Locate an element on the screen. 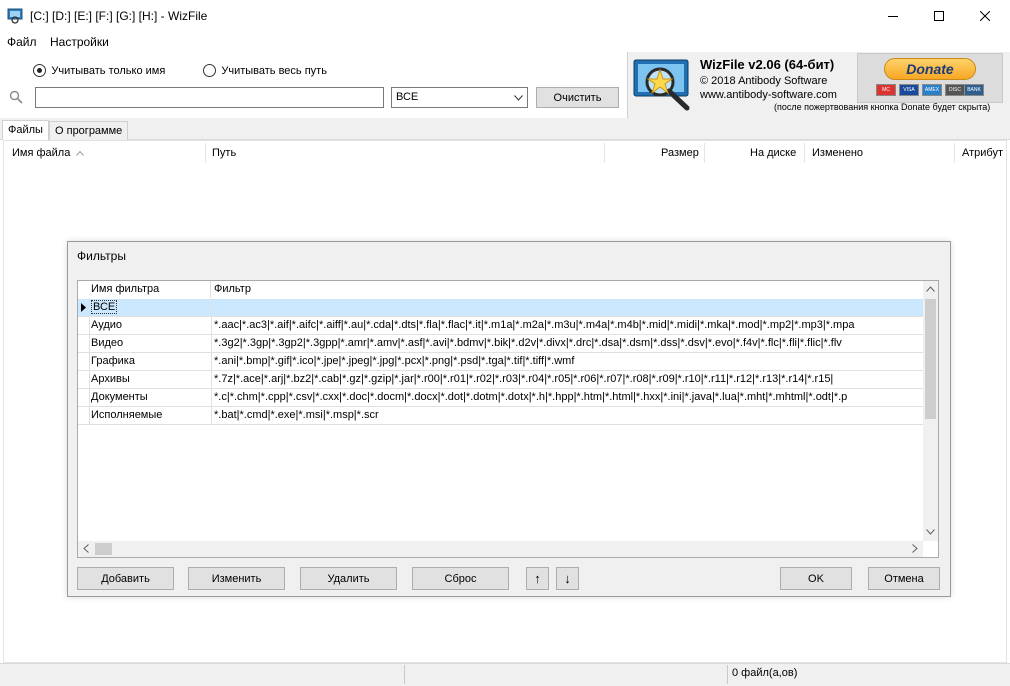 The width and height of the screenshot is (1010, 686). ok-button: OK is located at coordinates (816, 578).